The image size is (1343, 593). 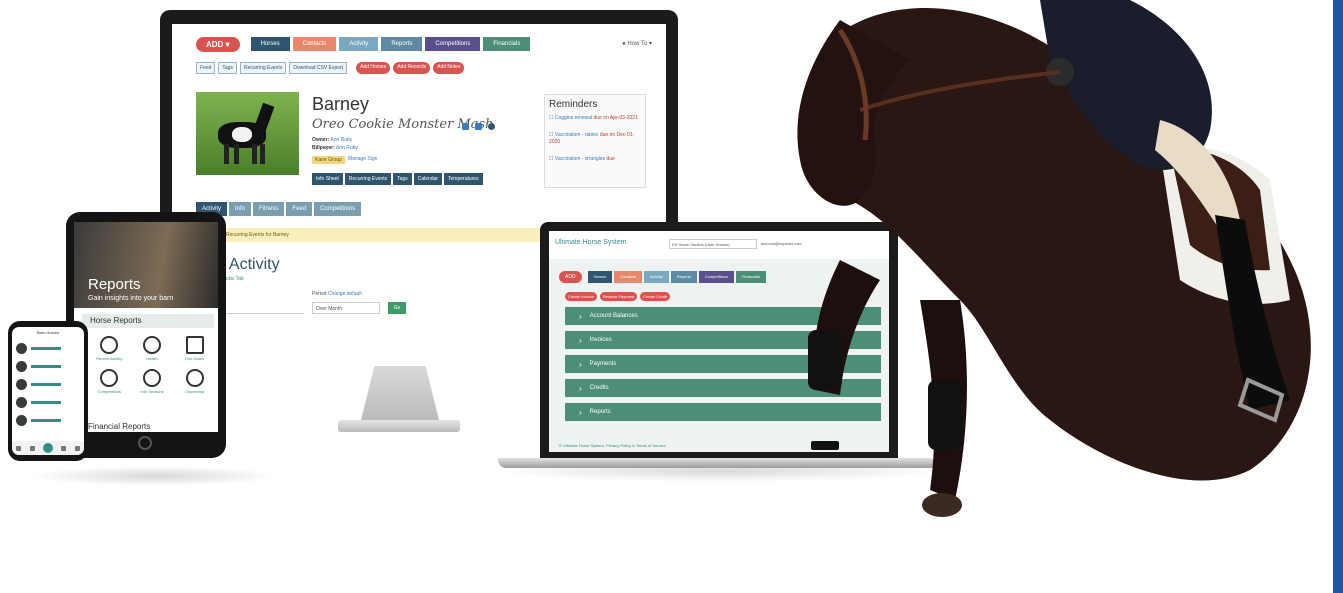 I want to click on nav-tab-horses: Horses, so click(x=270, y=44).